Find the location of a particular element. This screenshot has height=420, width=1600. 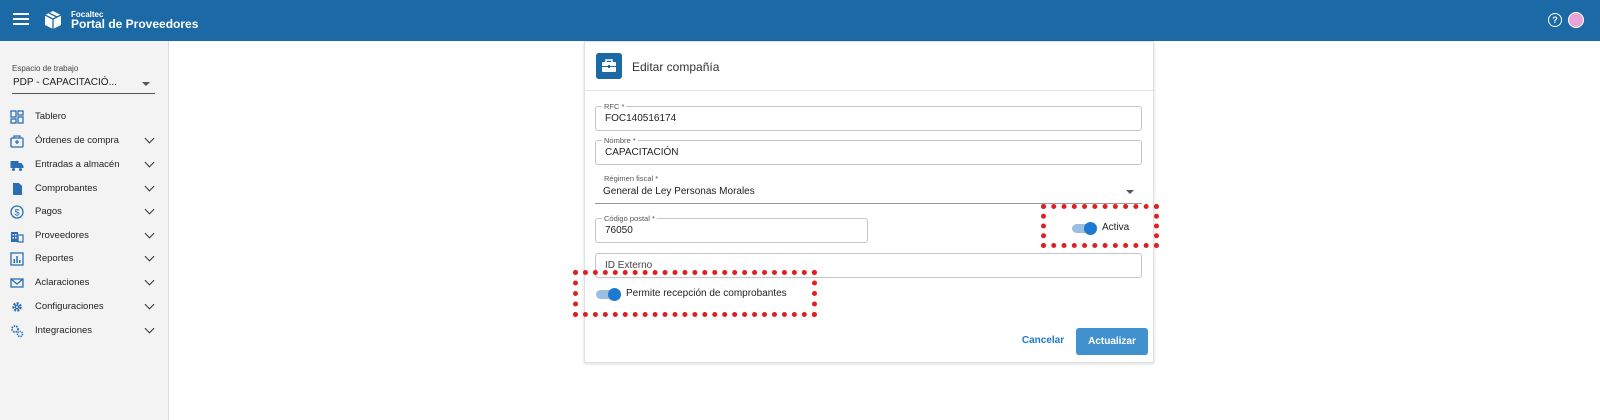

sidebar-item-pagos: $ Pagos is located at coordinates (84, 212).